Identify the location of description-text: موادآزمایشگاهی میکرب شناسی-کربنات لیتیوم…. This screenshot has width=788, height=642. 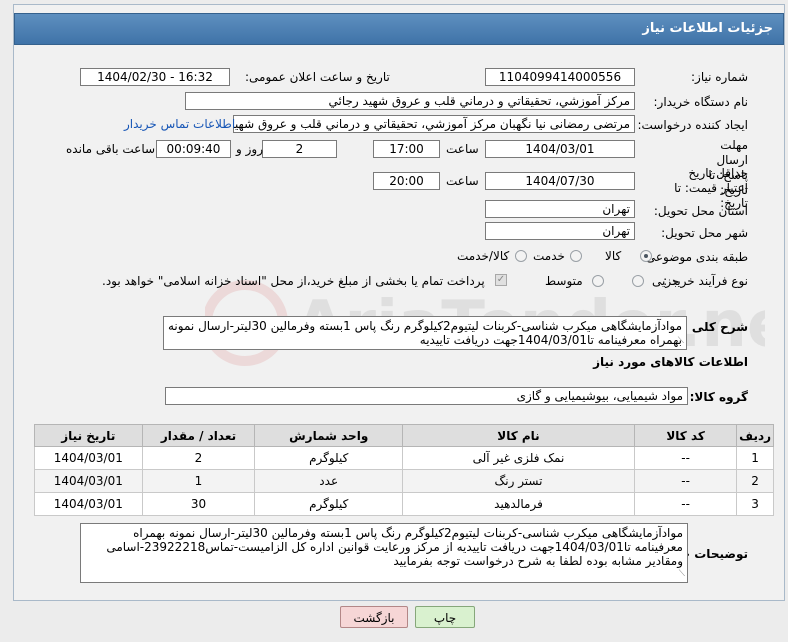
(423, 333).